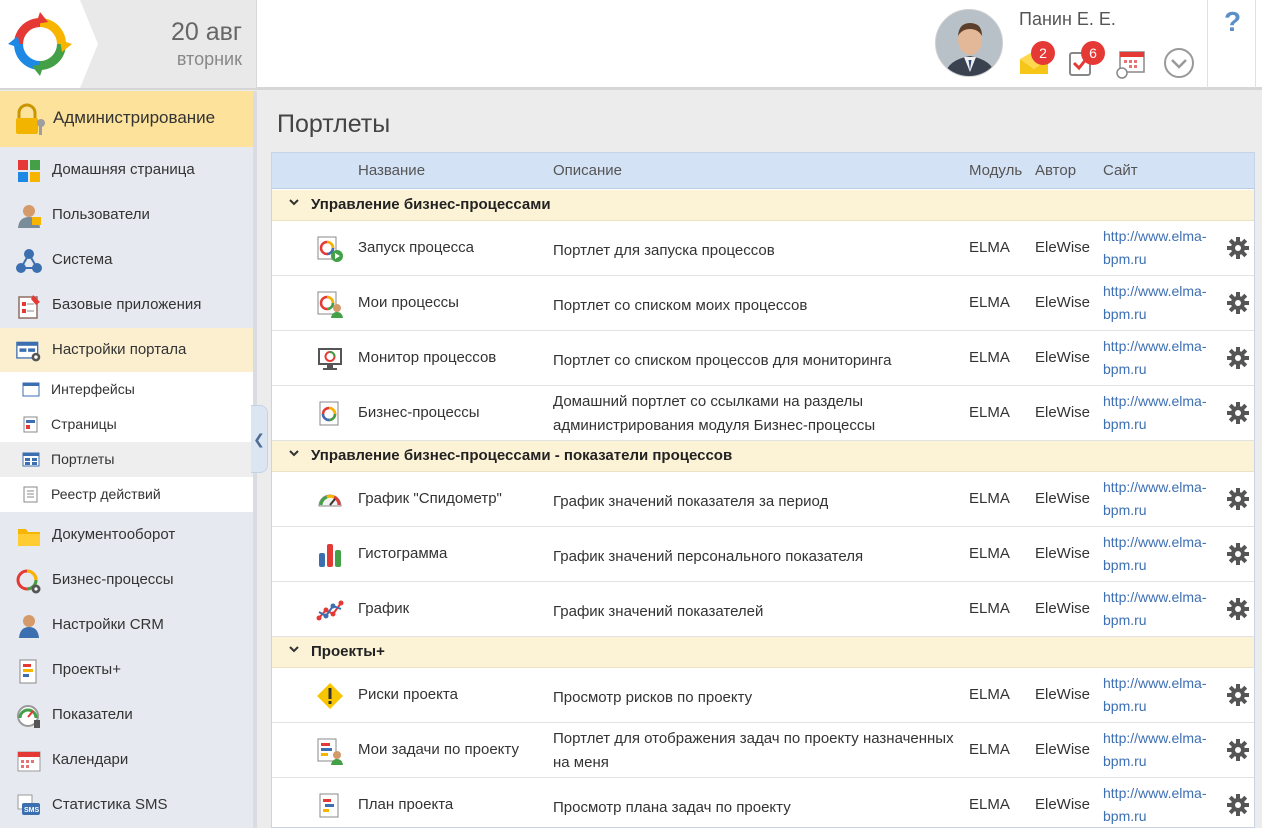 The image size is (1262, 828). I want to click on sidebar-item-system: Система, so click(126, 260).